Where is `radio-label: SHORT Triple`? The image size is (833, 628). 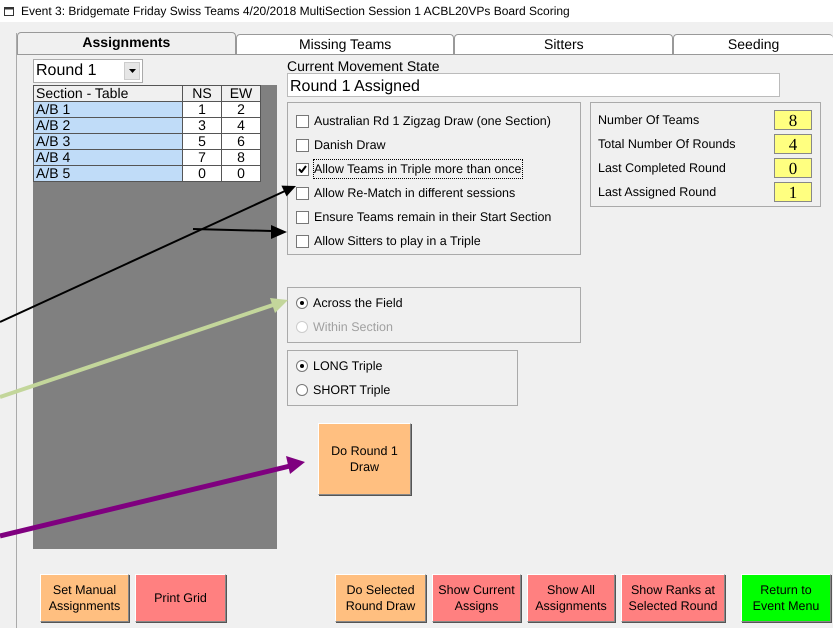 radio-label: SHORT Triple is located at coordinates (351, 390).